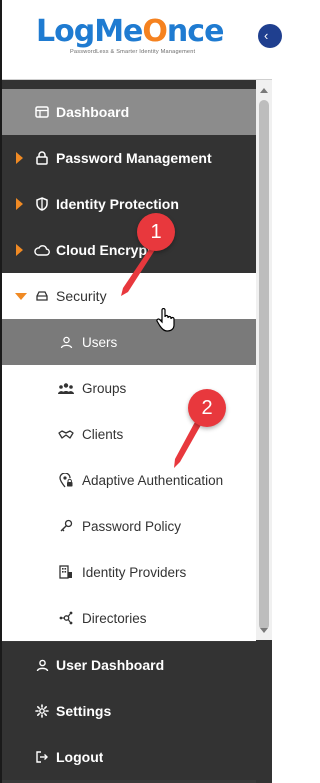  Describe the element at coordinates (117, 204) in the screenshot. I see `sidebar-item-label: Identity Protection` at that location.